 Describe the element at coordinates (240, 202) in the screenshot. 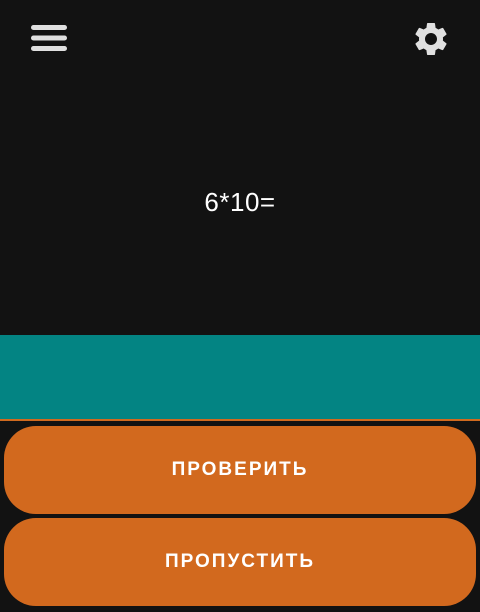

I see `question-text: 6*10=` at that location.